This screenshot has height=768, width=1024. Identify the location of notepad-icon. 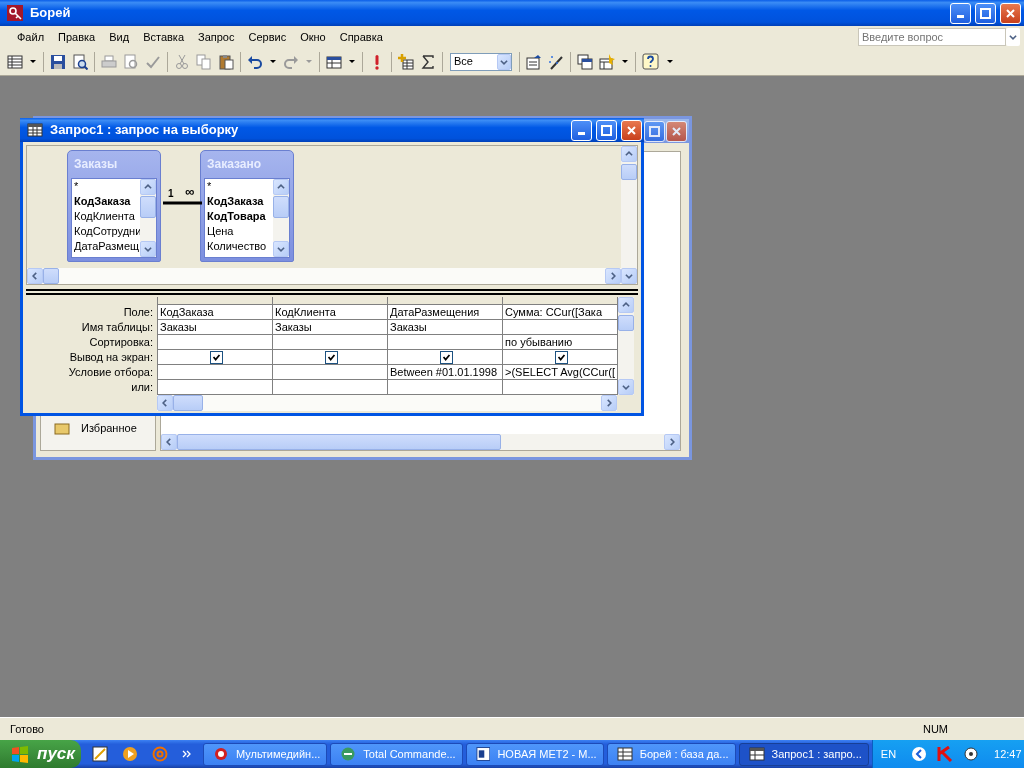
(99, 754).